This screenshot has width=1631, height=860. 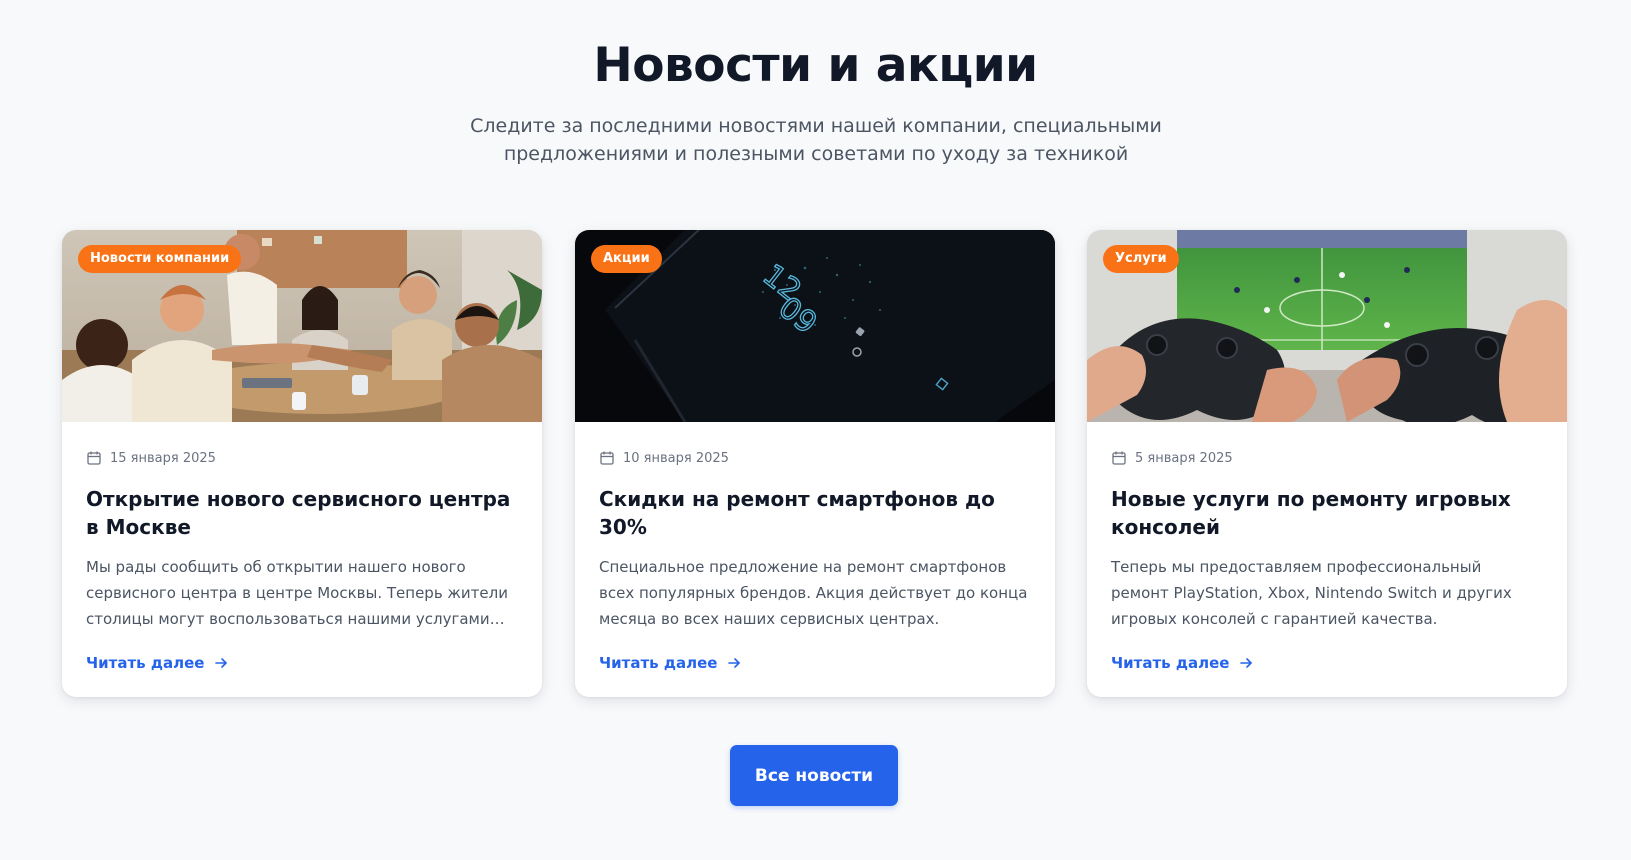 What do you see at coordinates (1141, 259) in the screenshot?
I see `category-badge: Услуги` at bounding box center [1141, 259].